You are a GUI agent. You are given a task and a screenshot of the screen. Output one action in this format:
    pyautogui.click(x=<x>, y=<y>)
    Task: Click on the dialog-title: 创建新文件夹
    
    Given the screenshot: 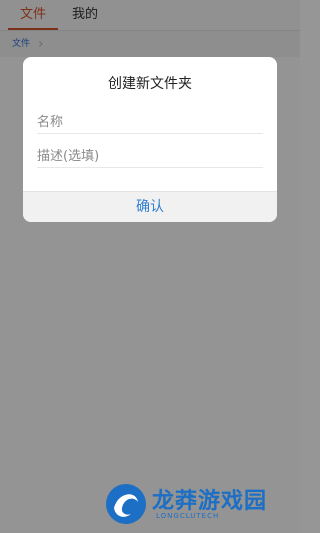 What is the action you would take?
    pyautogui.click(x=150, y=84)
    